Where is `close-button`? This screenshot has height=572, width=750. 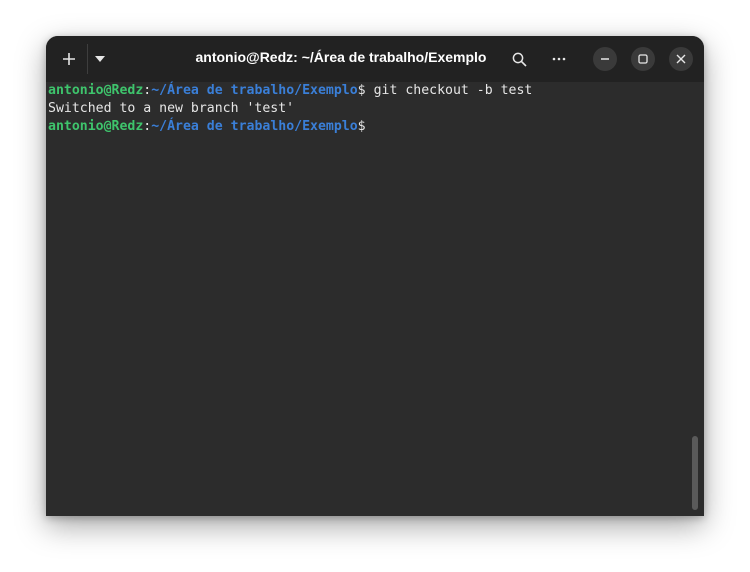 close-button is located at coordinates (681, 59).